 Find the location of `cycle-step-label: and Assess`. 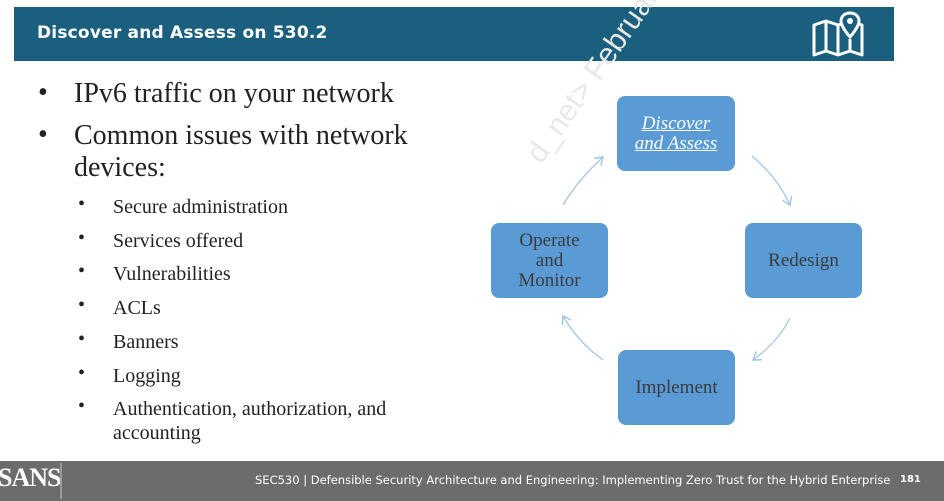

cycle-step-label: and Assess is located at coordinates (676, 143).